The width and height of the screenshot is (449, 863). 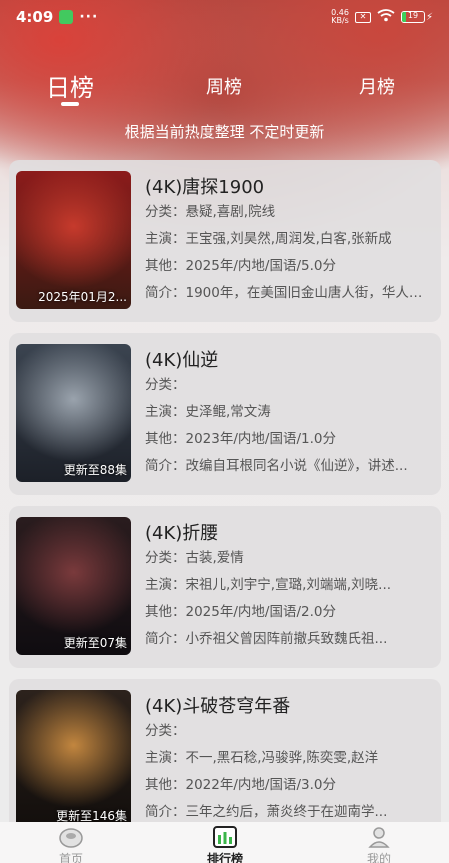 I want to click on item-title: (4K)仙逆, so click(x=182, y=360).